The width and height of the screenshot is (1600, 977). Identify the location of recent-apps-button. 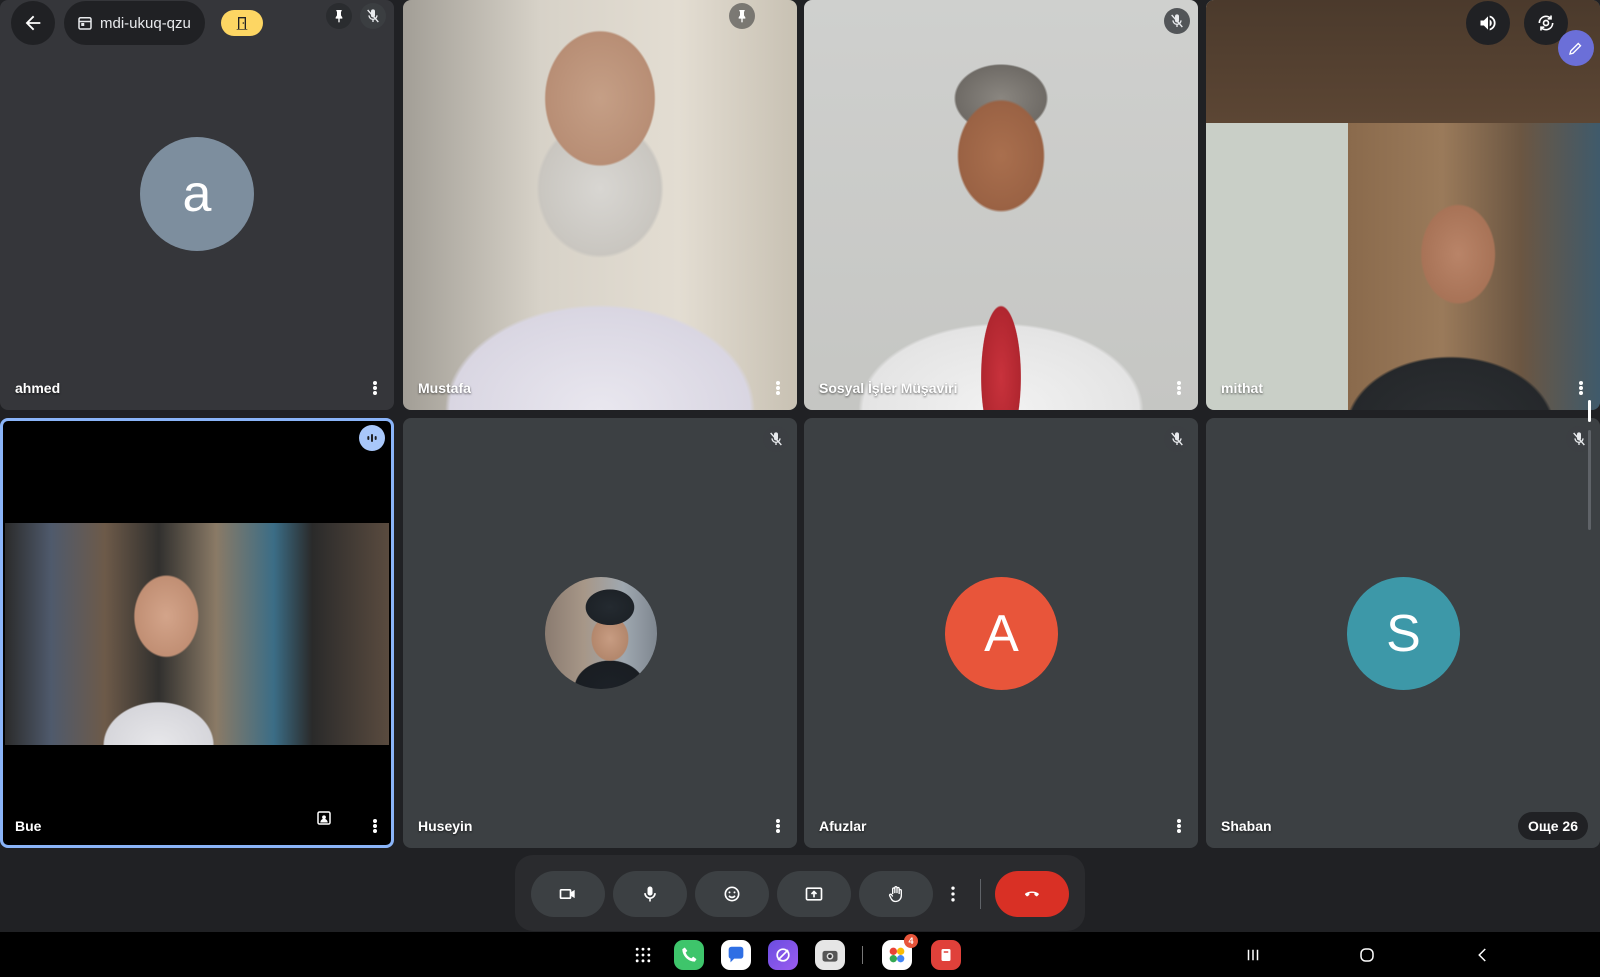
(1253, 955).